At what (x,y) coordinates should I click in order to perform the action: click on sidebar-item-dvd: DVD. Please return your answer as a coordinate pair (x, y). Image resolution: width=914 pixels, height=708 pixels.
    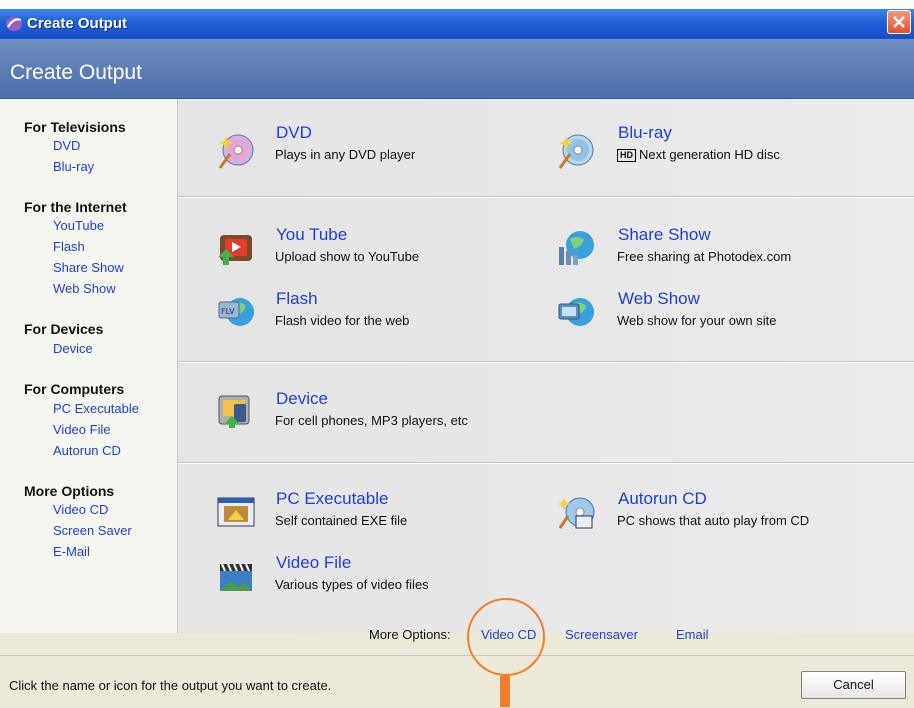
    Looking at the image, I should click on (66, 145).